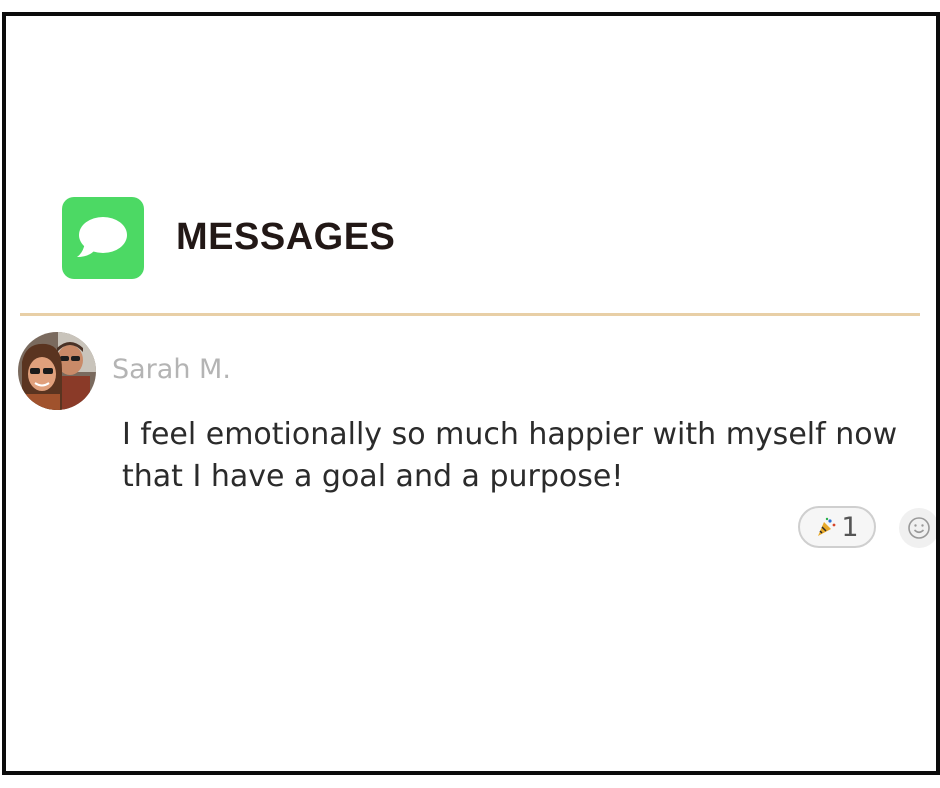 The height and width of the screenshot is (788, 940). Describe the element at coordinates (57, 371) in the screenshot. I see `avatar` at that location.